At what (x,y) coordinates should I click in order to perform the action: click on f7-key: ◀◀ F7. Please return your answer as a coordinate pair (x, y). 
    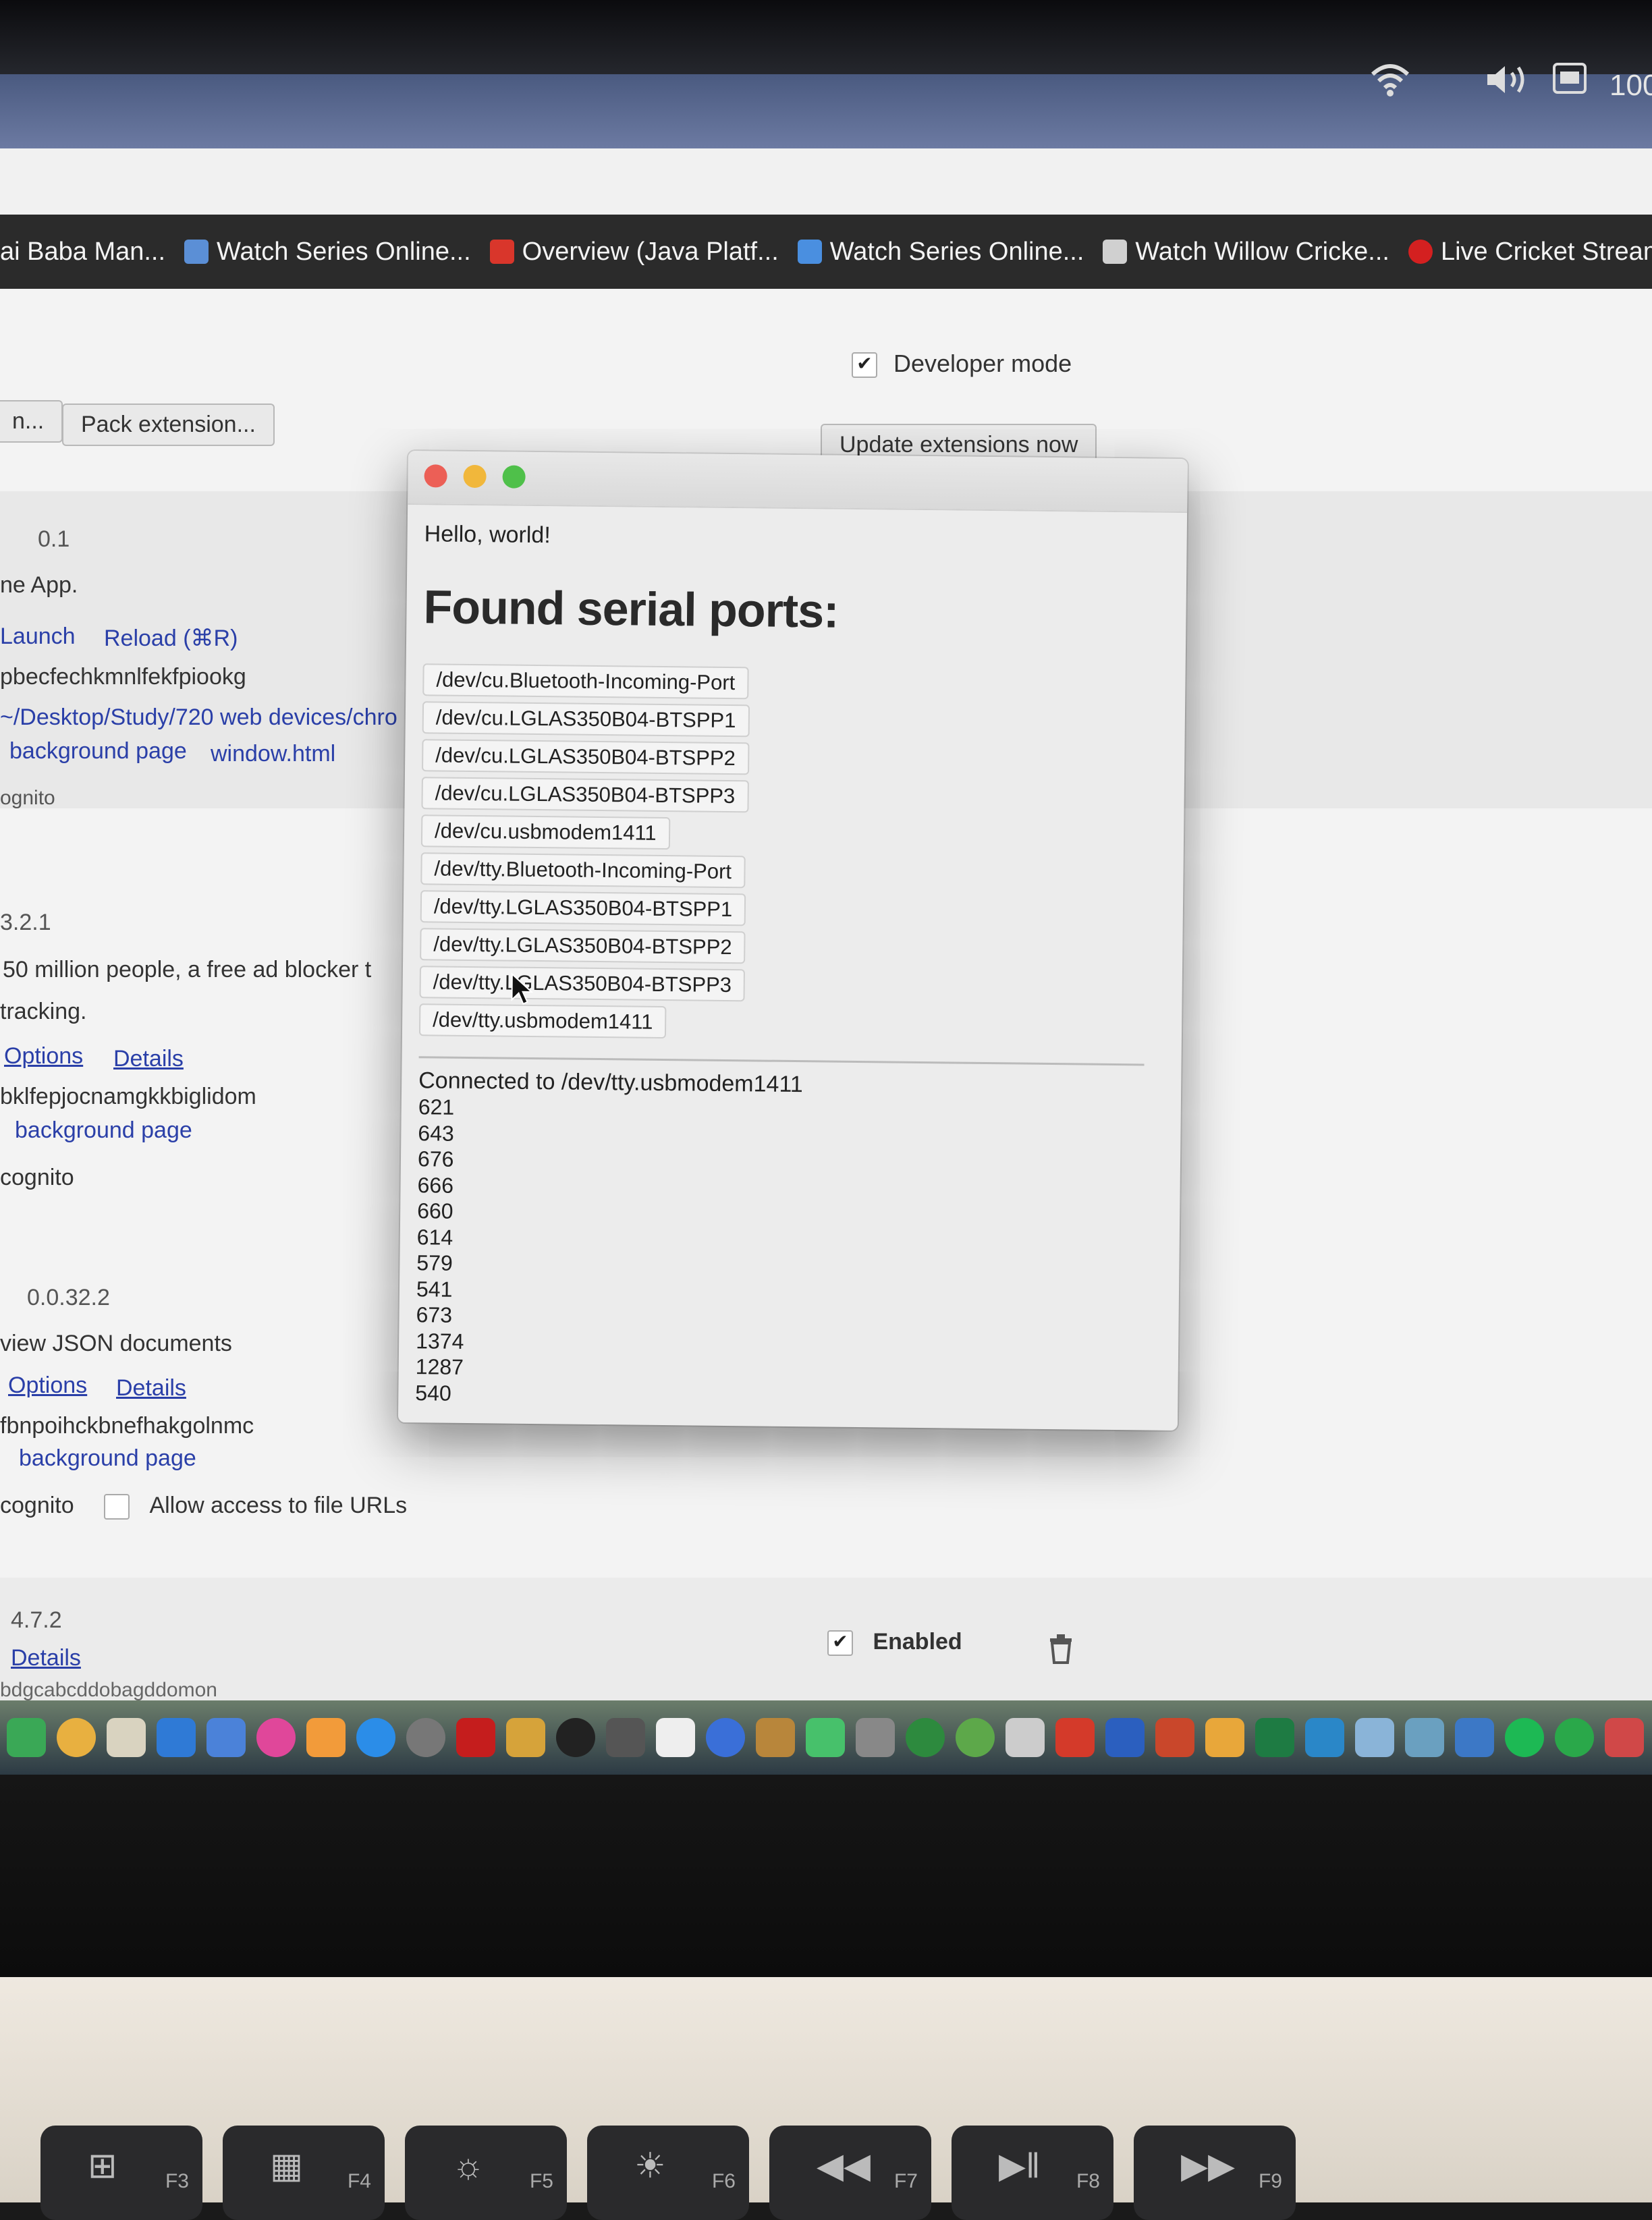
    Looking at the image, I should click on (850, 2173).